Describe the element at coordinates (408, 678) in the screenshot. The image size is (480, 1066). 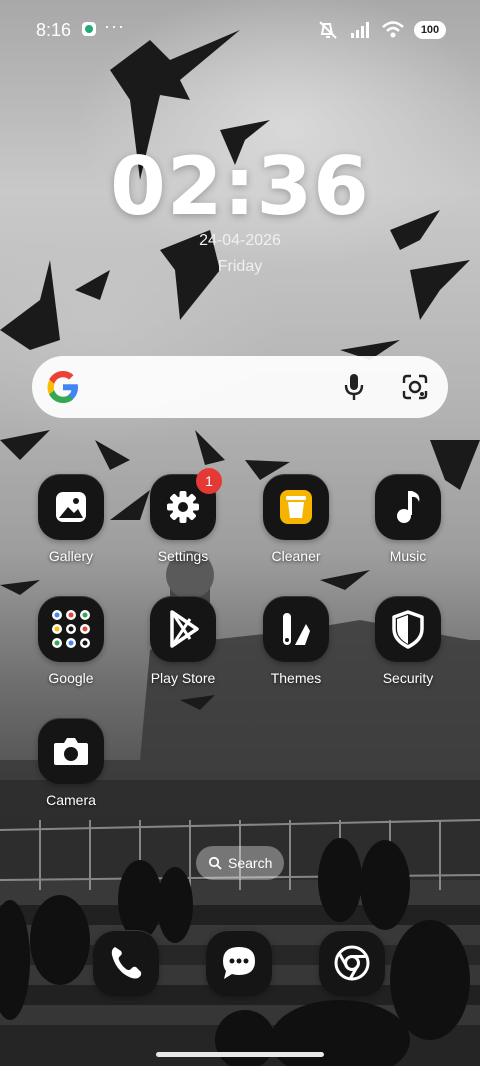
I see `app-label: Security` at that location.